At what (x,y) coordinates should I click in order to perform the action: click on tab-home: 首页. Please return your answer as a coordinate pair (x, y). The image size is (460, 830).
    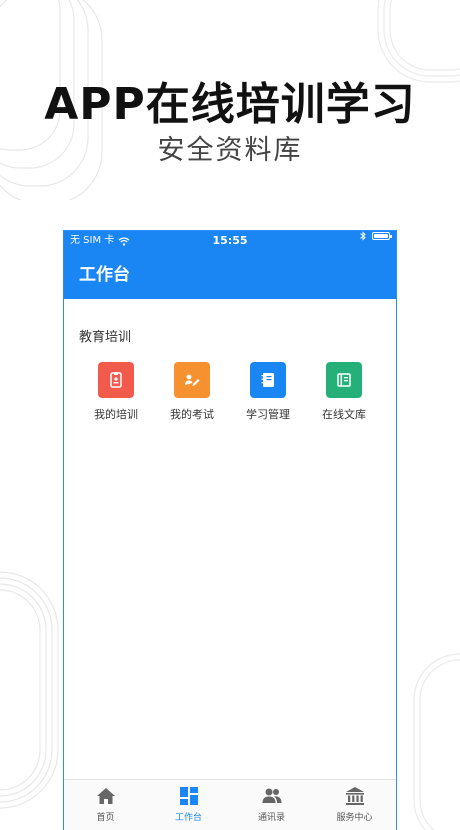
    Looking at the image, I should click on (105, 805).